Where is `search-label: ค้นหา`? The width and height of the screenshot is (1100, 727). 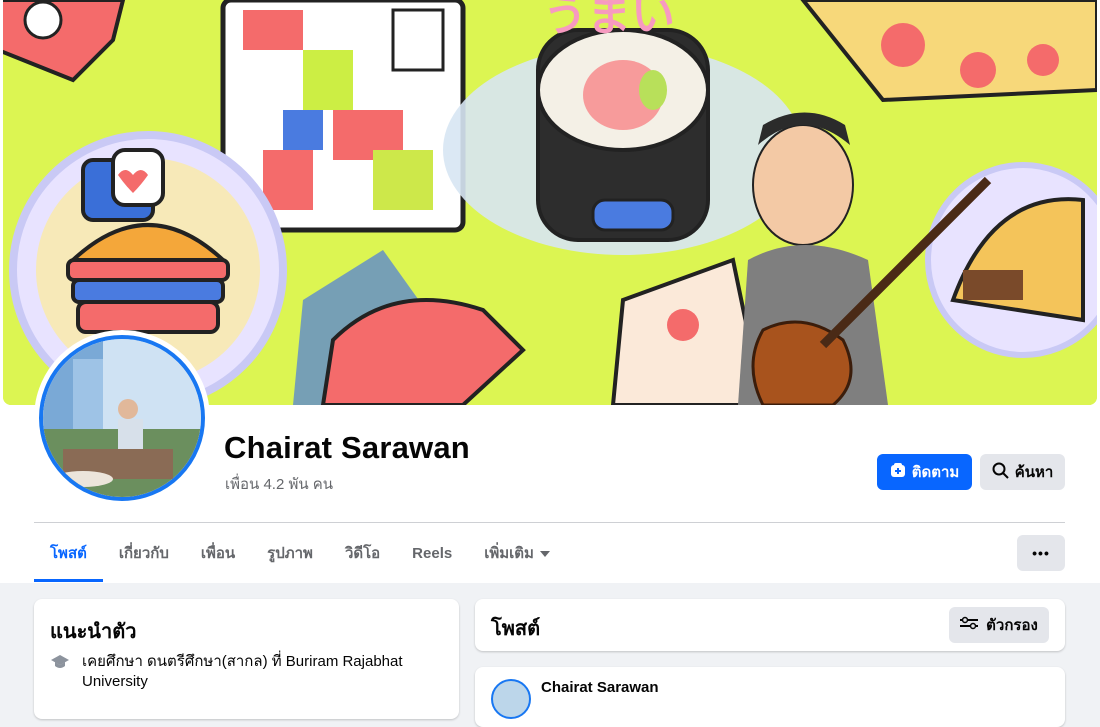 search-label: ค้นหา is located at coordinates (1034, 472).